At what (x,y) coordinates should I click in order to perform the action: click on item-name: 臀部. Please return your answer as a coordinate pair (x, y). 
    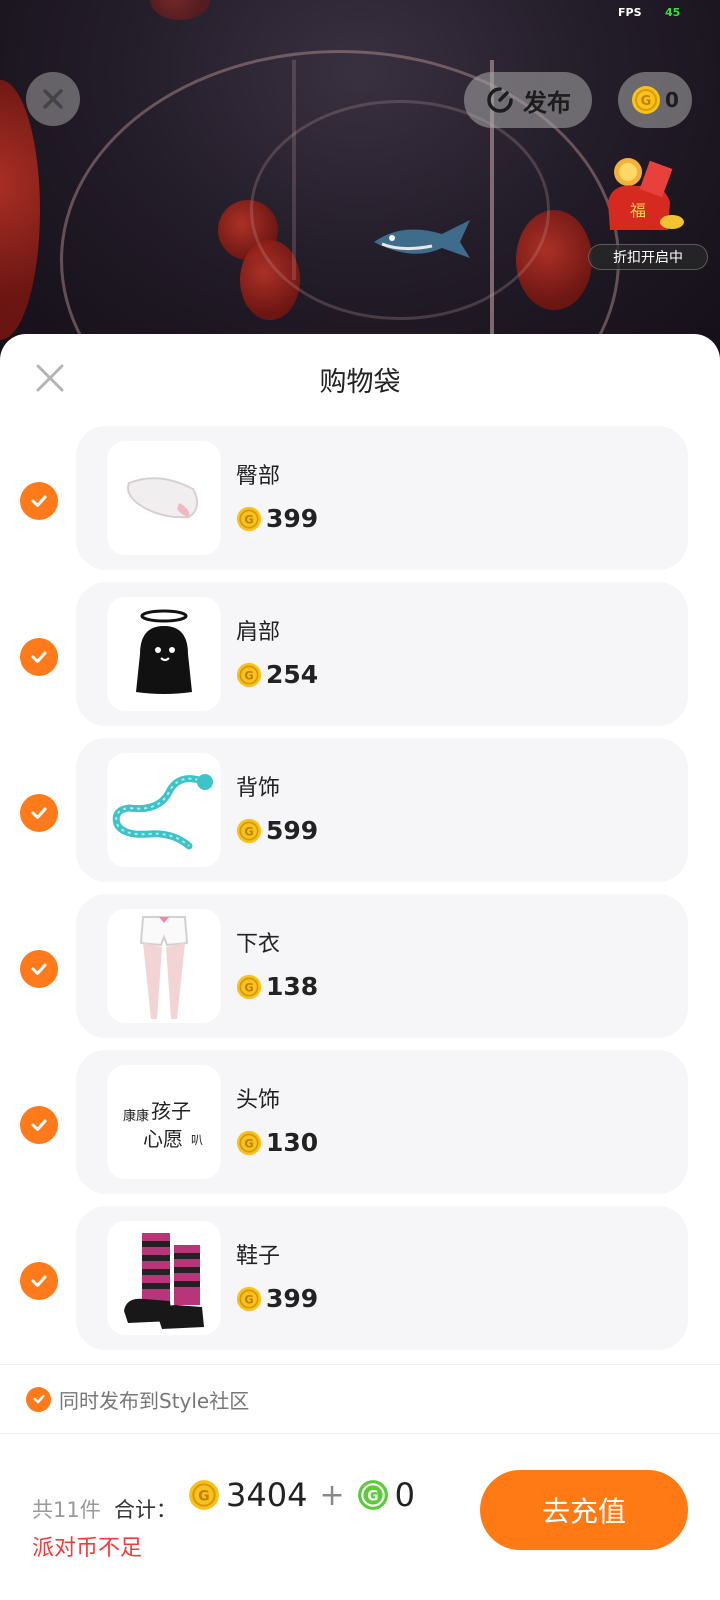
    Looking at the image, I should click on (258, 476).